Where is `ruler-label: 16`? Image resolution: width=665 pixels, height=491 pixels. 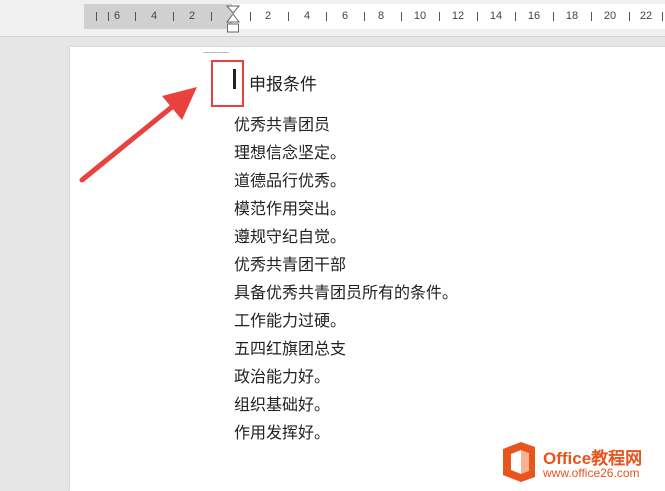
ruler-label: 16 is located at coordinates (534, 16).